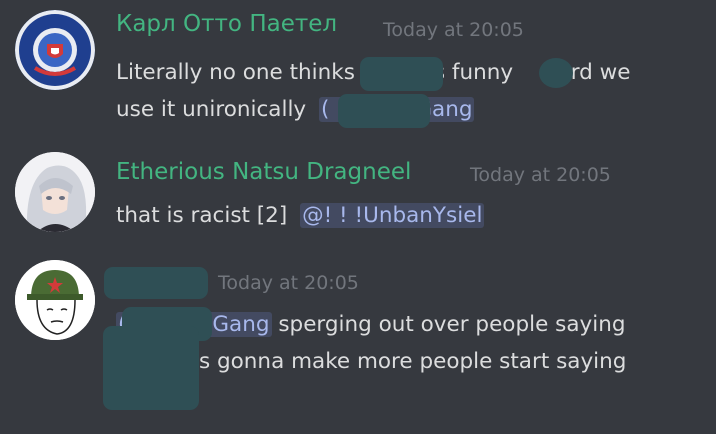  I want to click on message-line: is gonna make more people start saying, so click(410, 361).